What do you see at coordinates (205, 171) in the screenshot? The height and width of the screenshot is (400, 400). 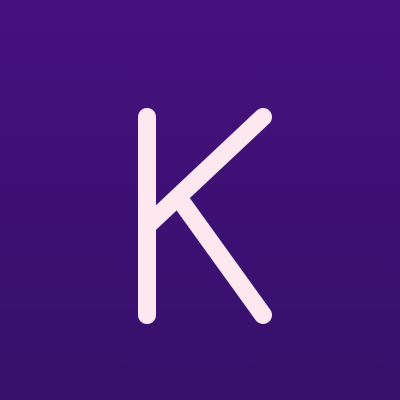 I see `k-upper-arm-stroke` at bounding box center [205, 171].